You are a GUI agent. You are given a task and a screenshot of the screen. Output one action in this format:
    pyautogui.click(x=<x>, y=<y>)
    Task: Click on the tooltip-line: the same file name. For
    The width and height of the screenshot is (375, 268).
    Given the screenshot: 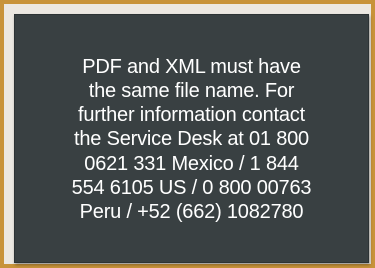 What is the action you would take?
    pyautogui.click(x=191, y=90)
    